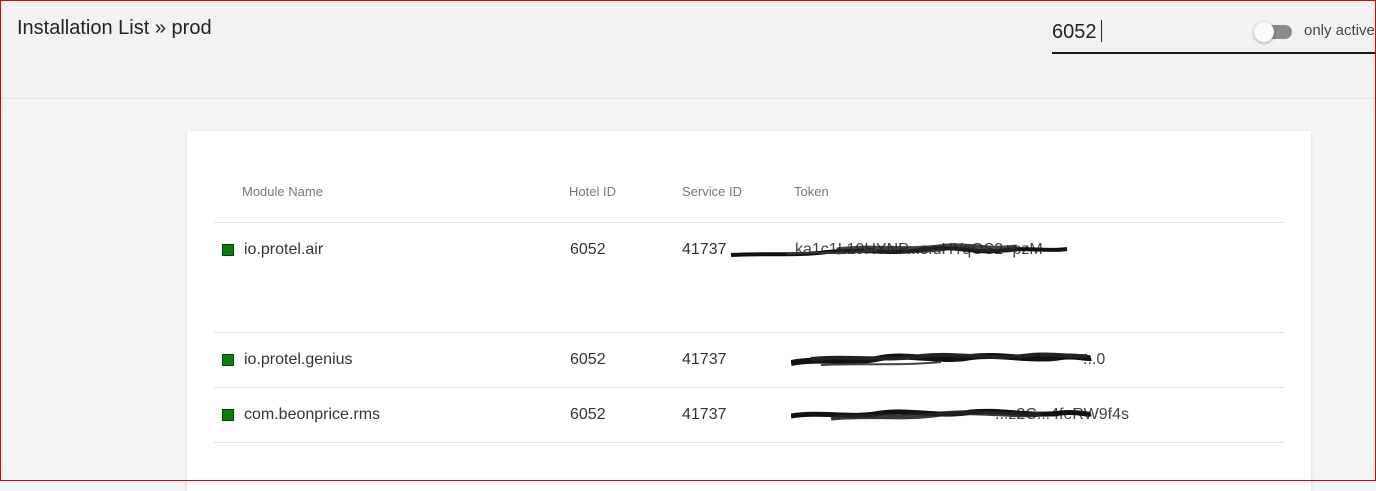 Image resolution: width=1376 pixels, height=491 pixels. I want to click on column-header-service-id: Service ID, so click(712, 191).